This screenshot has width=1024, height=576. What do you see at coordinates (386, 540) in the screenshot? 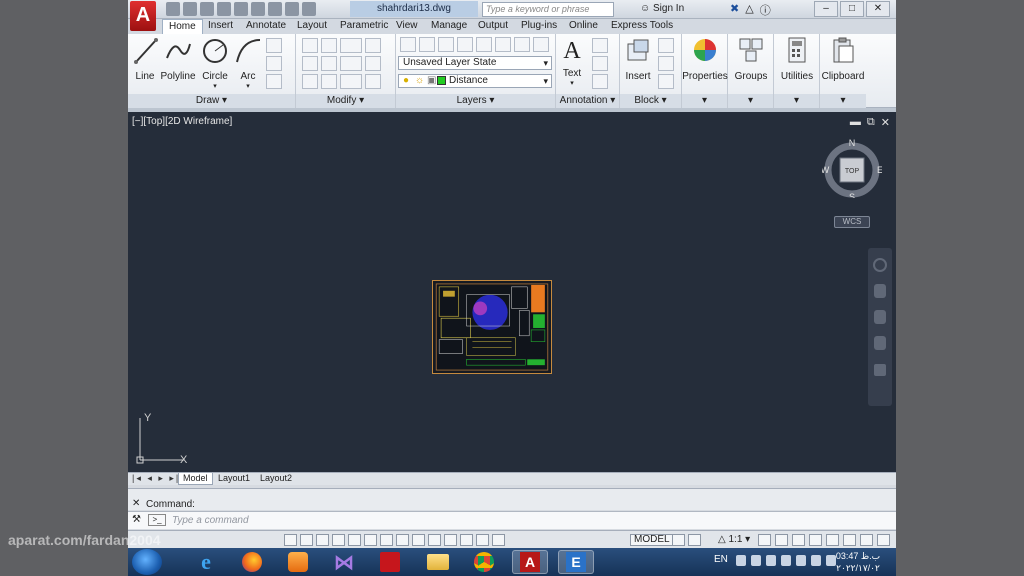
I see `3d-osnap-icon` at bounding box center [386, 540].